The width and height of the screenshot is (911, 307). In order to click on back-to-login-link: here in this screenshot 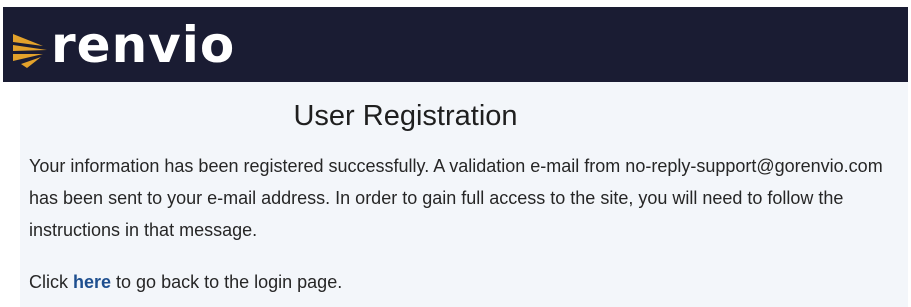, I will do `click(92, 282)`.